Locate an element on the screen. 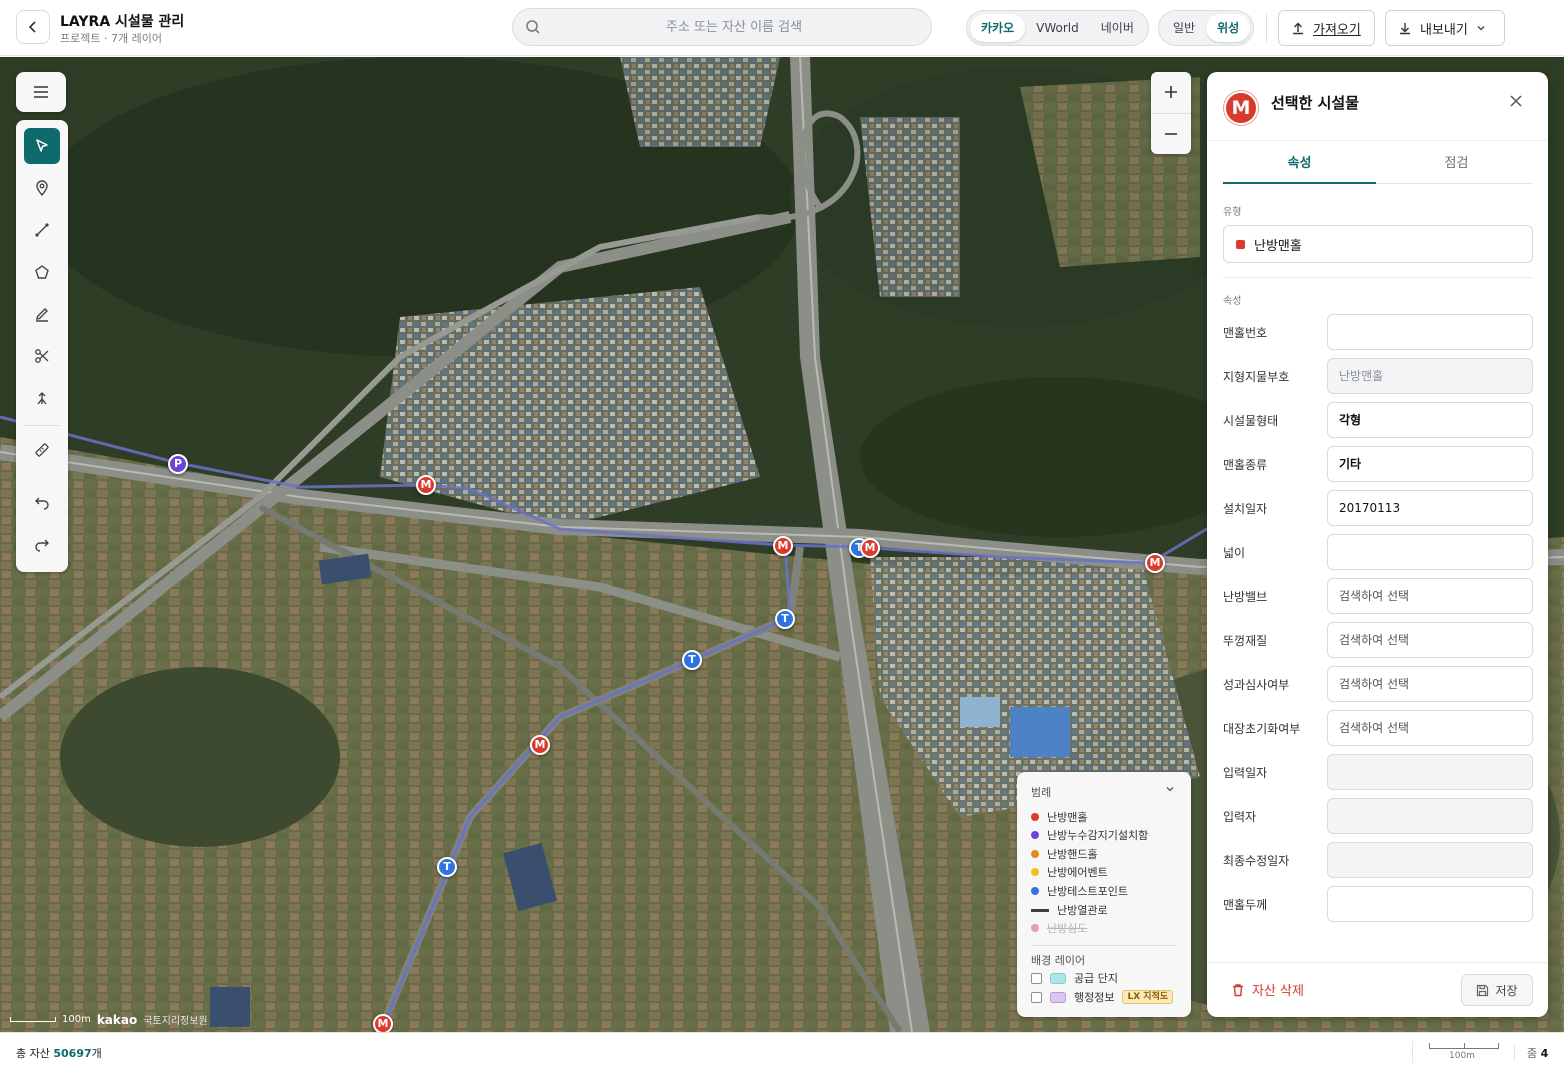  line-tool is located at coordinates (42, 230).